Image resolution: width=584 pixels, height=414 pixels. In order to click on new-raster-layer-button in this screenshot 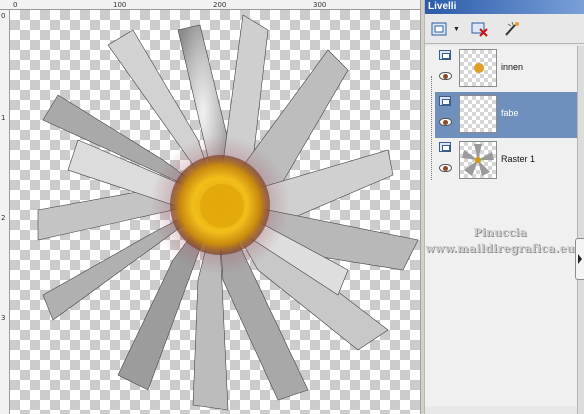, I will do `click(439, 29)`.